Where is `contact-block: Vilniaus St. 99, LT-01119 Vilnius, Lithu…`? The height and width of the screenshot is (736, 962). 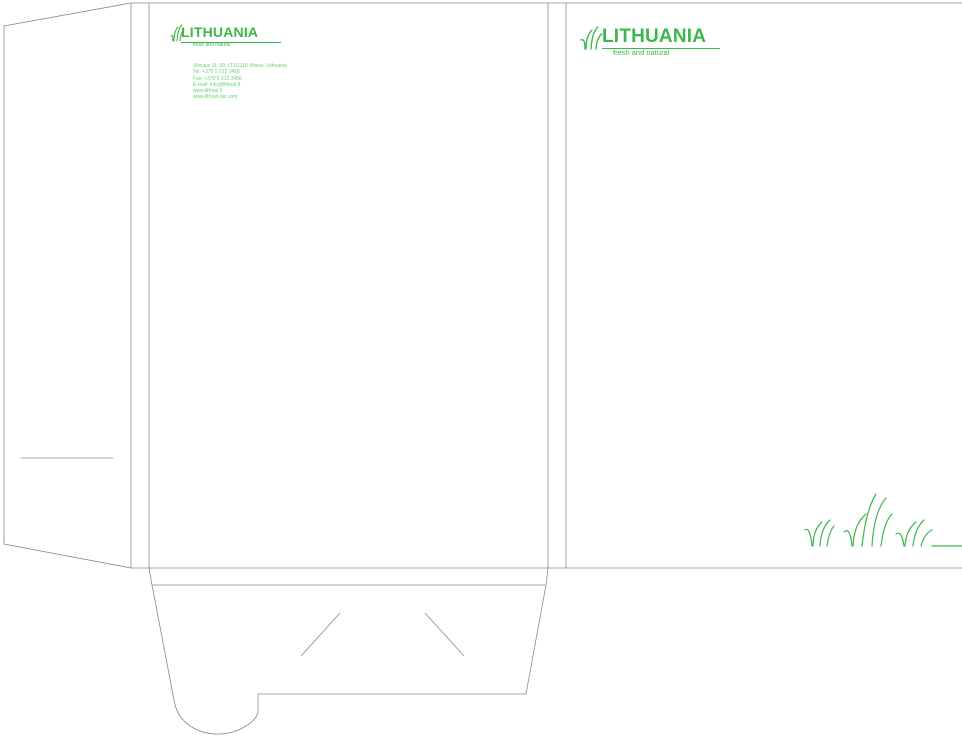
contact-block: Vilniaus St. 99, LT-01119 Vilnius, Lithu… is located at coordinates (240, 82).